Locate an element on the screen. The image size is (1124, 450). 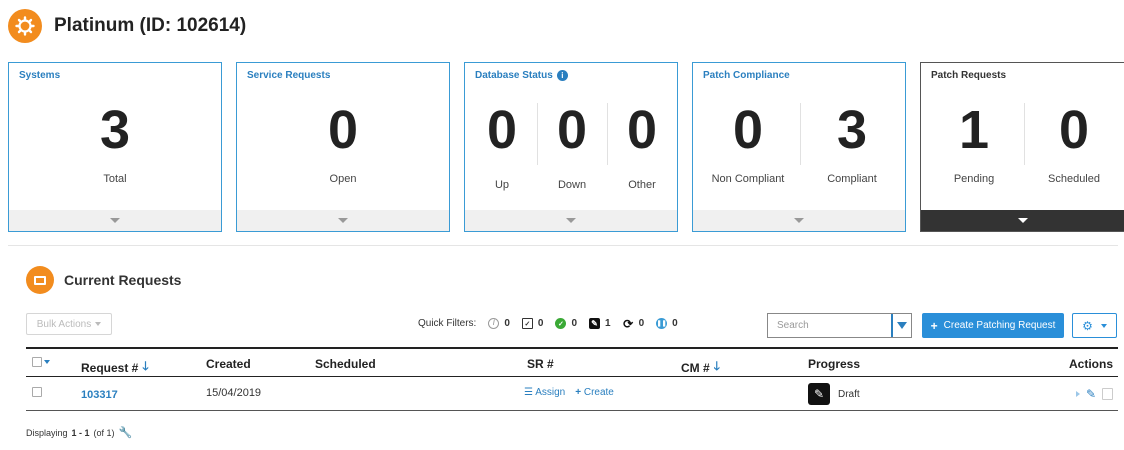
quick-filter-cancelled: / 0 is located at coordinates (499, 323).